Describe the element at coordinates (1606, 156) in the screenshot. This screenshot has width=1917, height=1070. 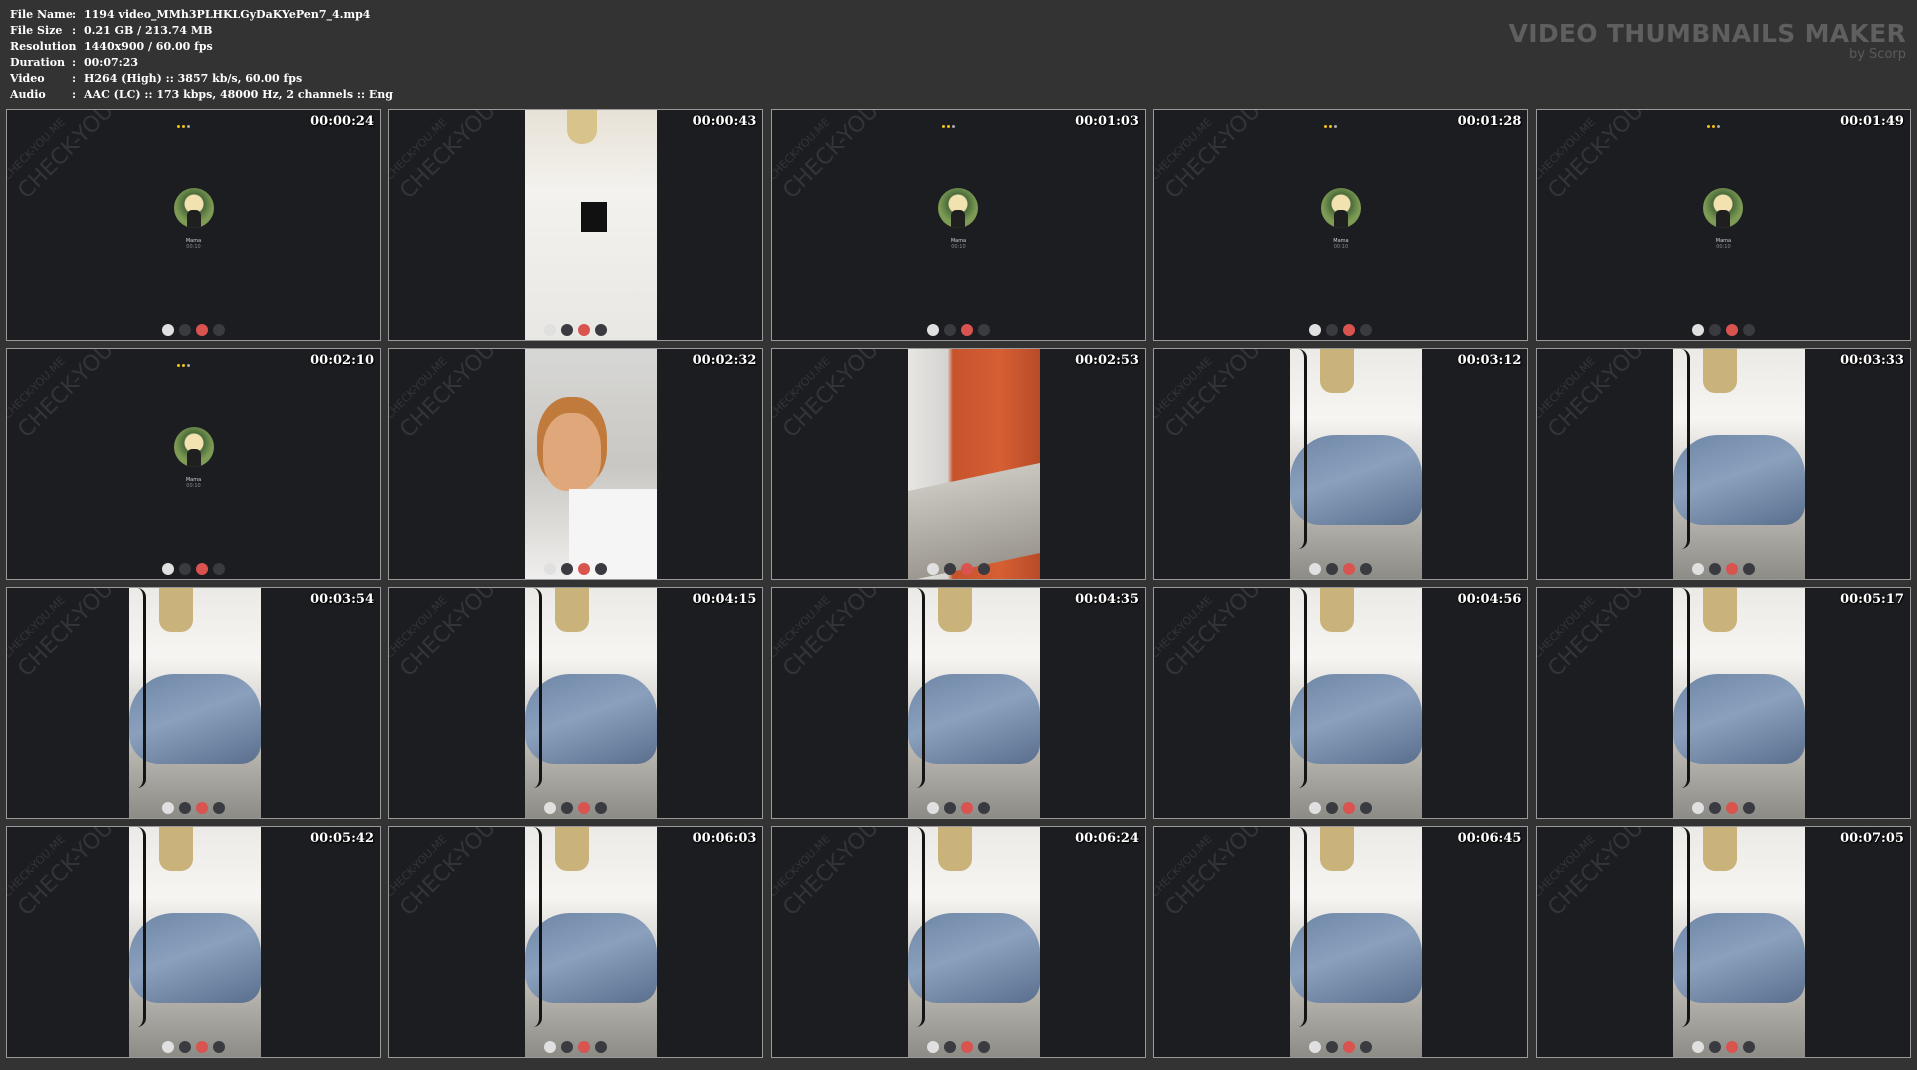
I see `watermark: CHECK-YOU.ME CHECK-YOU.ME` at that location.